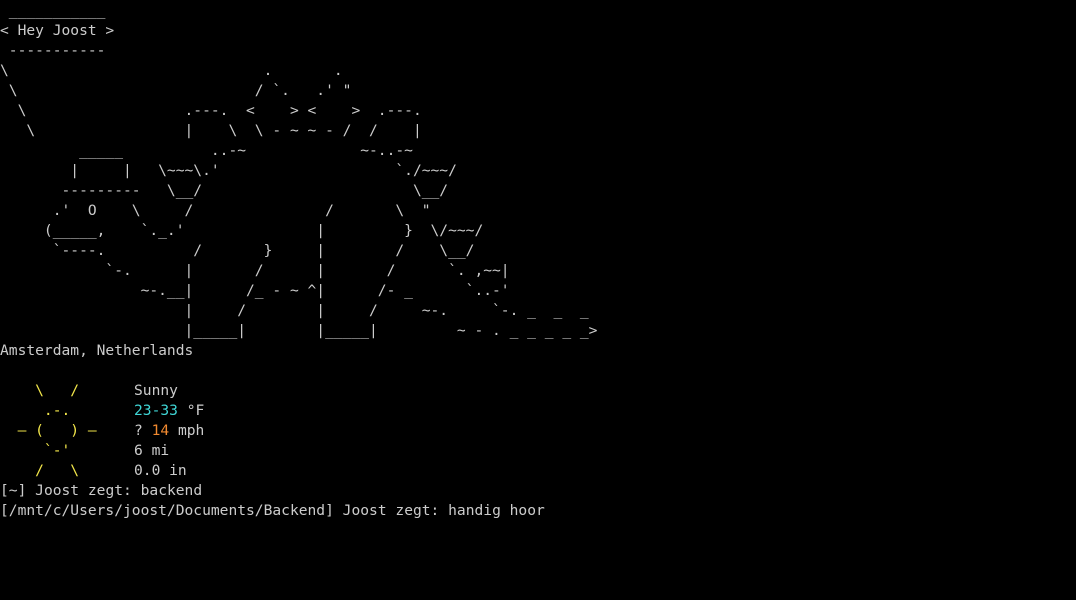 Image resolution: width=1076 pixels, height=600 pixels. Describe the element at coordinates (187, 430) in the screenshot. I see `weather-wind-unit: mph` at that location.